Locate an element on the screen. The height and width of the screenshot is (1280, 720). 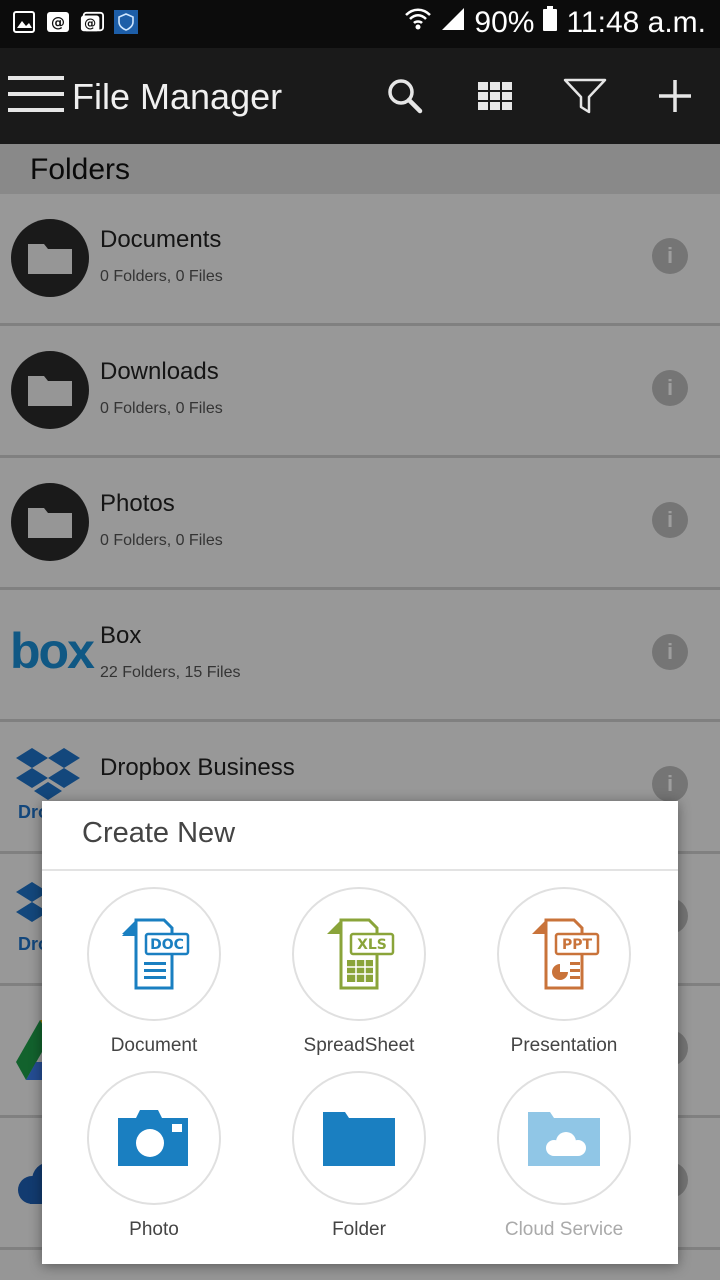
filter-icon is located at coordinates (585, 96).